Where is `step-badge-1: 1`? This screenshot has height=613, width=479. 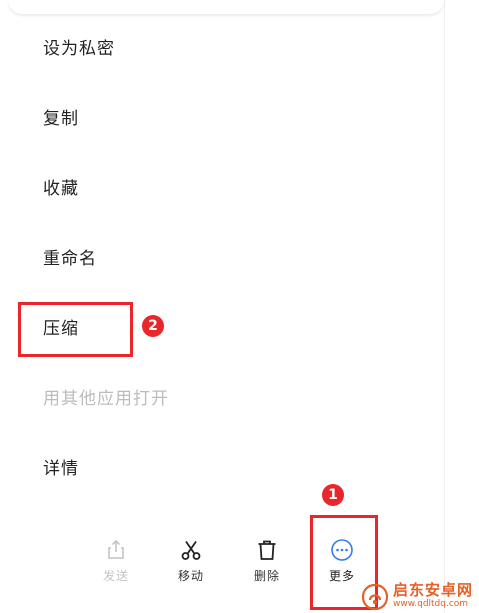 step-badge-1: 1 is located at coordinates (333, 495).